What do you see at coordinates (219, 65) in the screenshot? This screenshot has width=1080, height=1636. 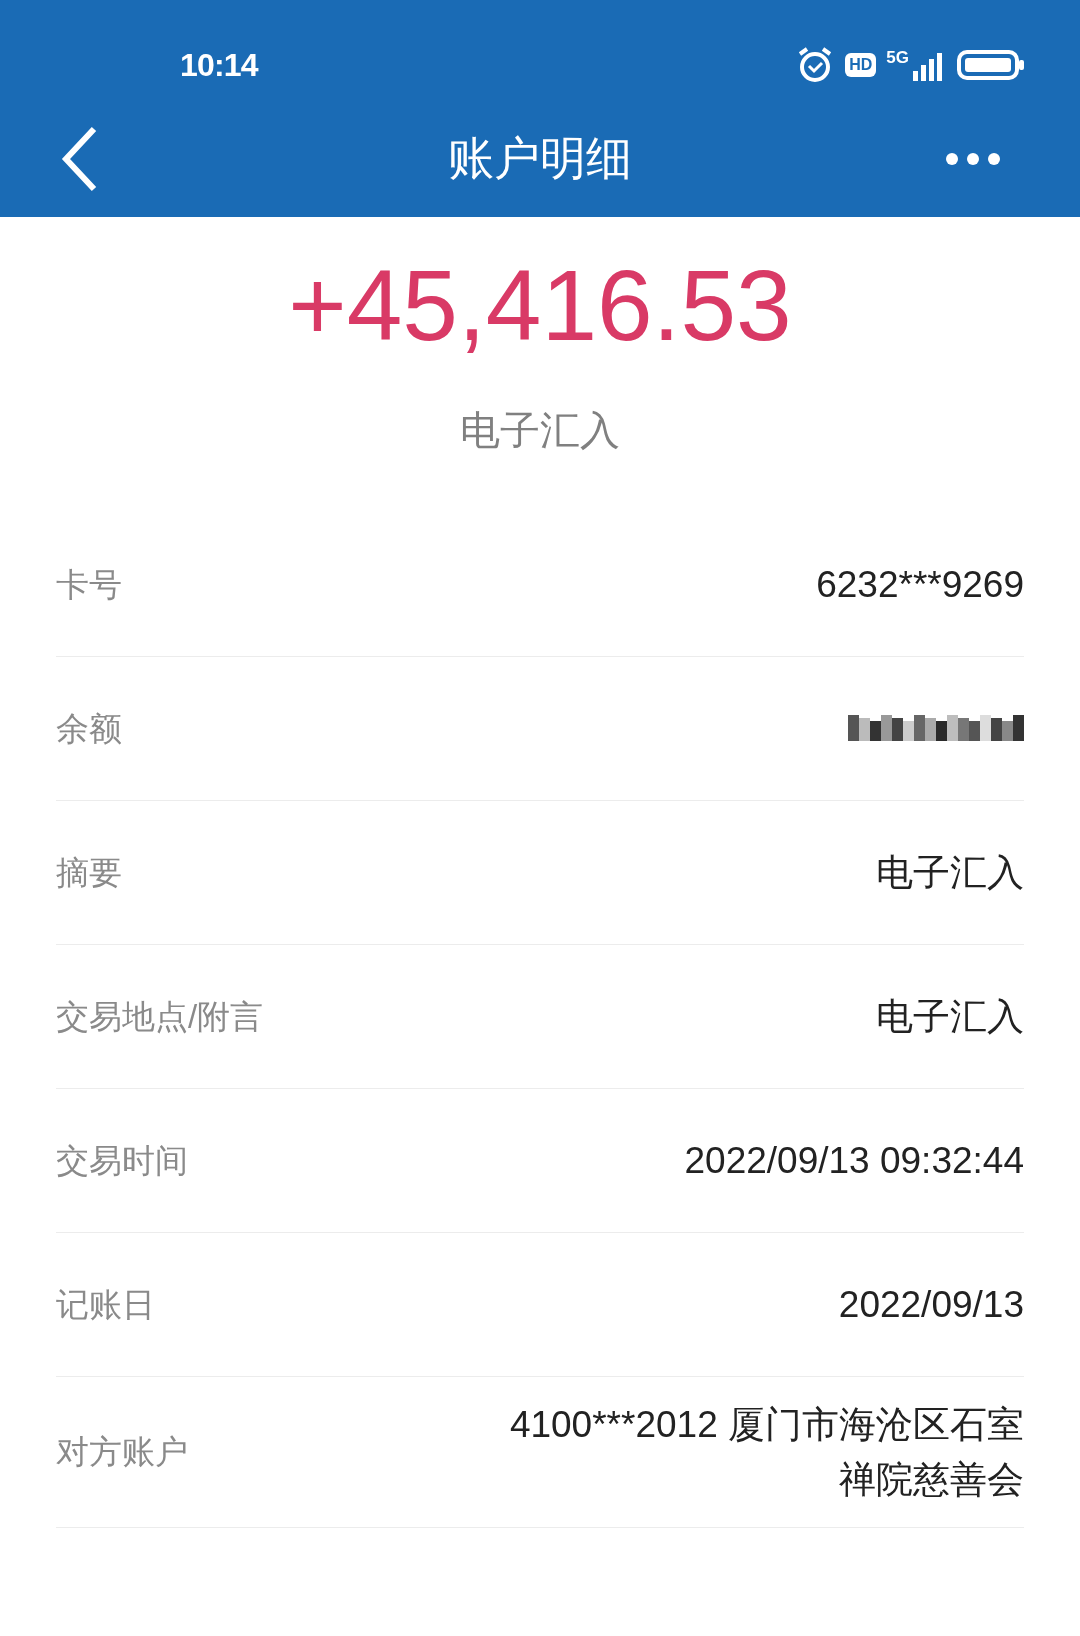 I see `status-time: 10:14` at bounding box center [219, 65].